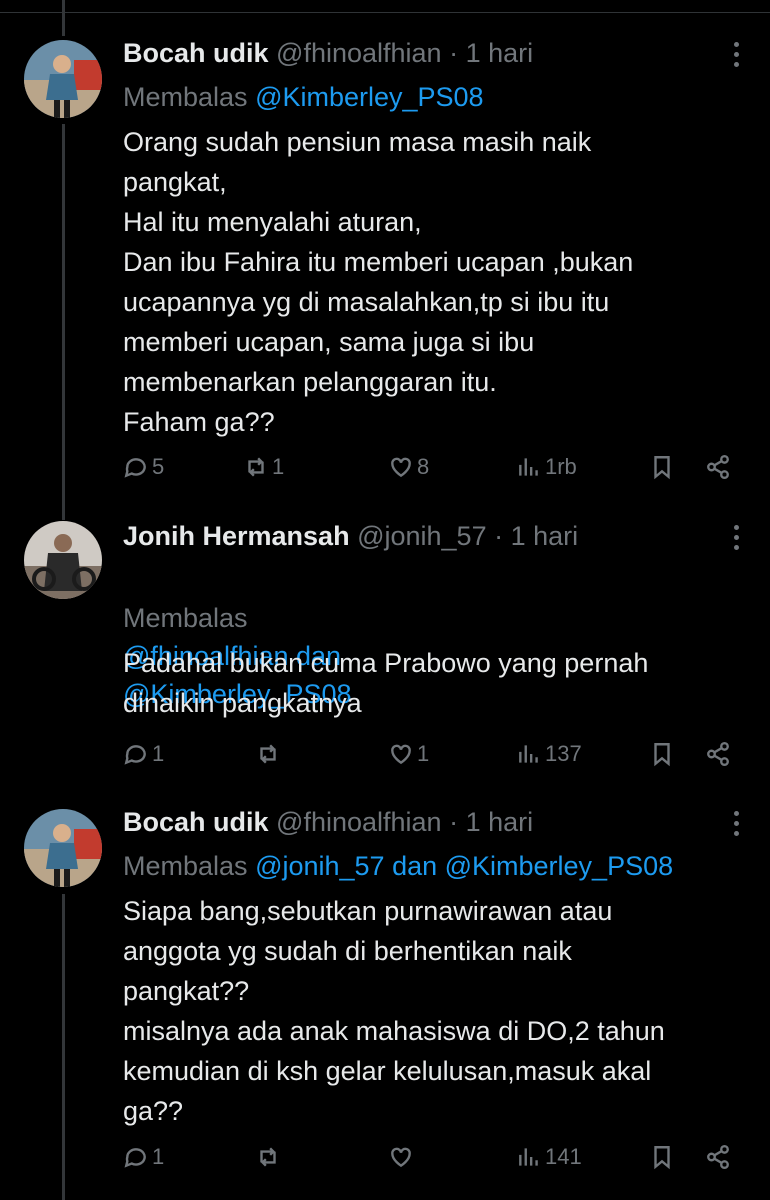 This screenshot has height=1200, width=770. Describe the element at coordinates (158, 466) in the screenshot. I see `reply-count: 5` at that location.